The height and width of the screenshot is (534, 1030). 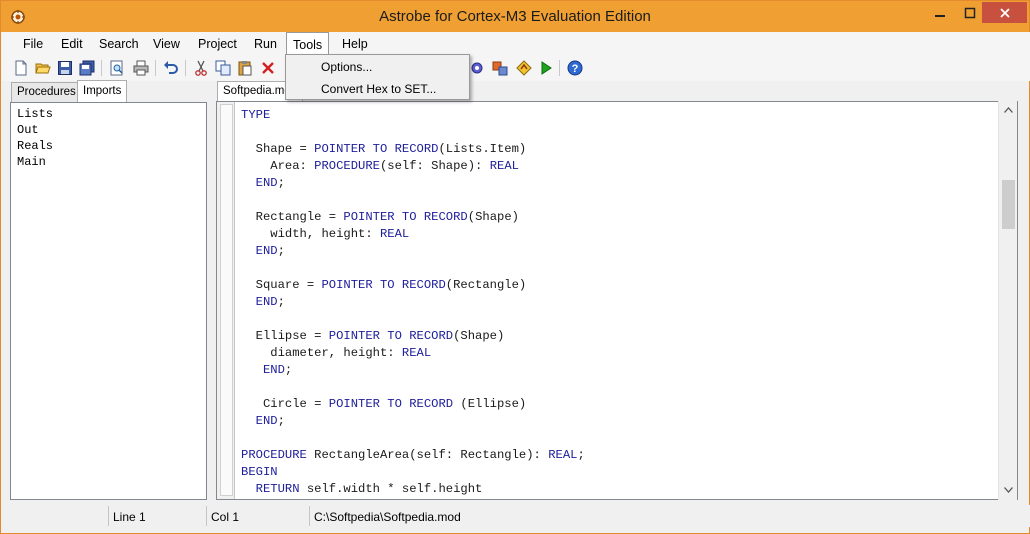 What do you see at coordinates (119, 44) in the screenshot?
I see `menu-search: Search` at bounding box center [119, 44].